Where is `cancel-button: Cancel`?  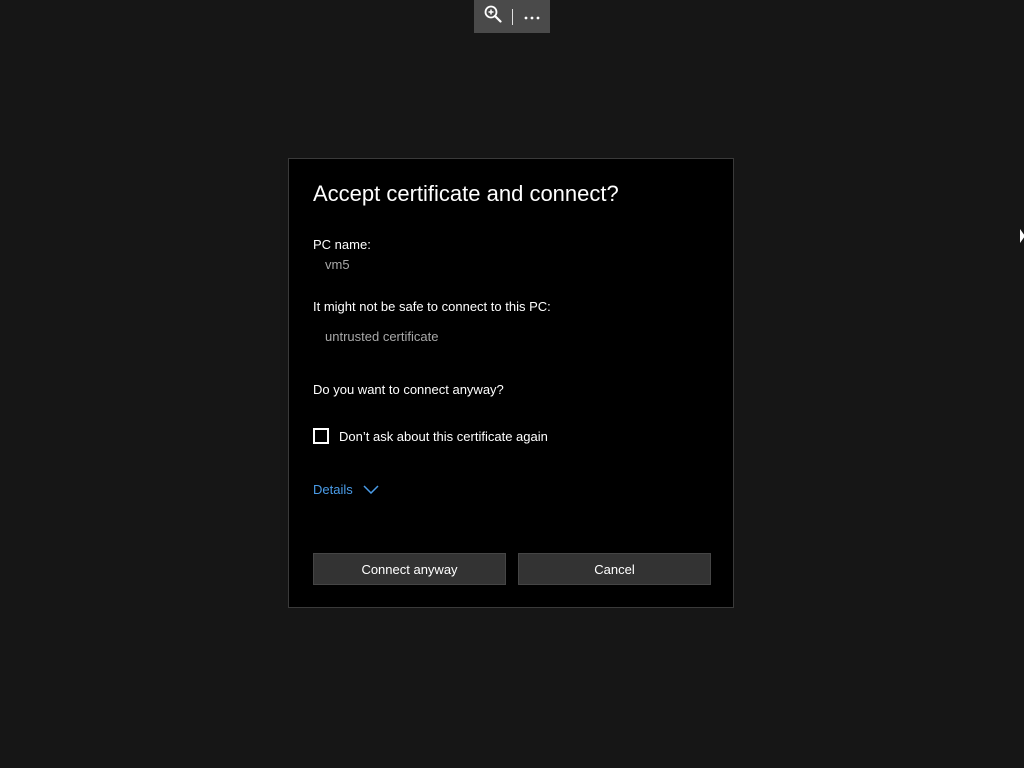 cancel-button: Cancel is located at coordinates (614, 569).